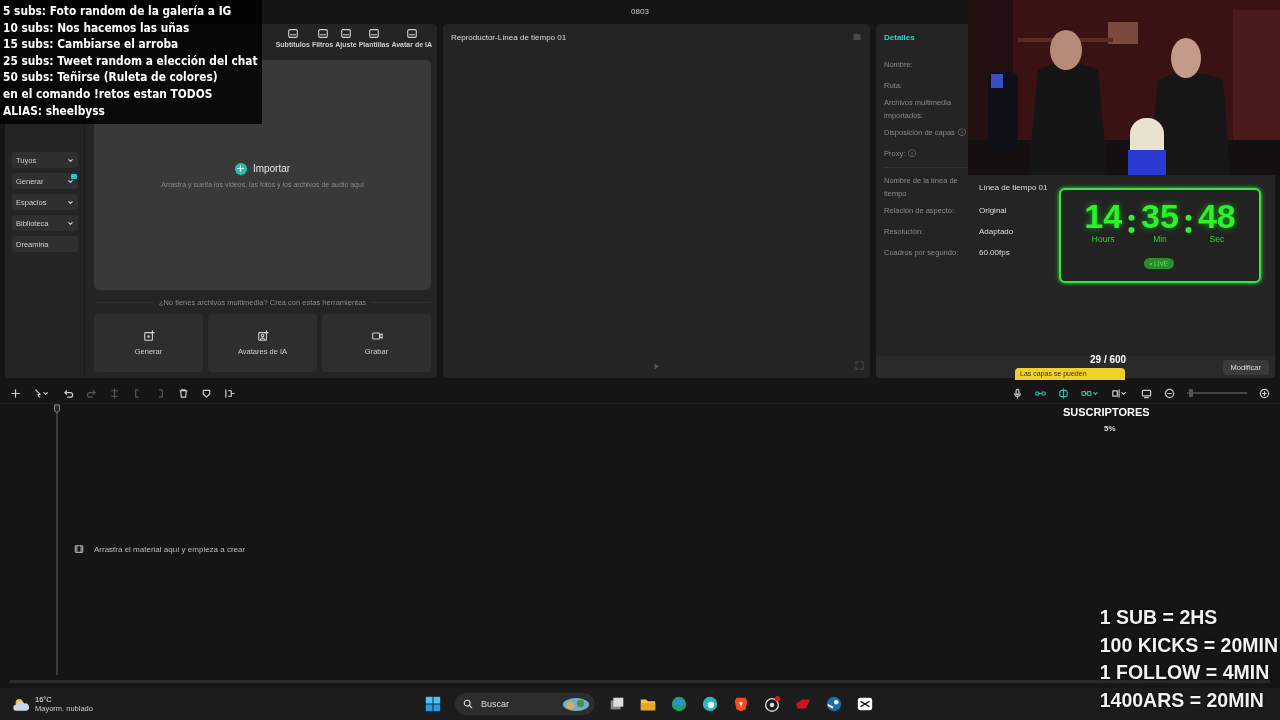 The height and width of the screenshot is (720, 1280). Describe the element at coordinates (1063, 393) in the screenshot. I see `snap-icon` at that location.